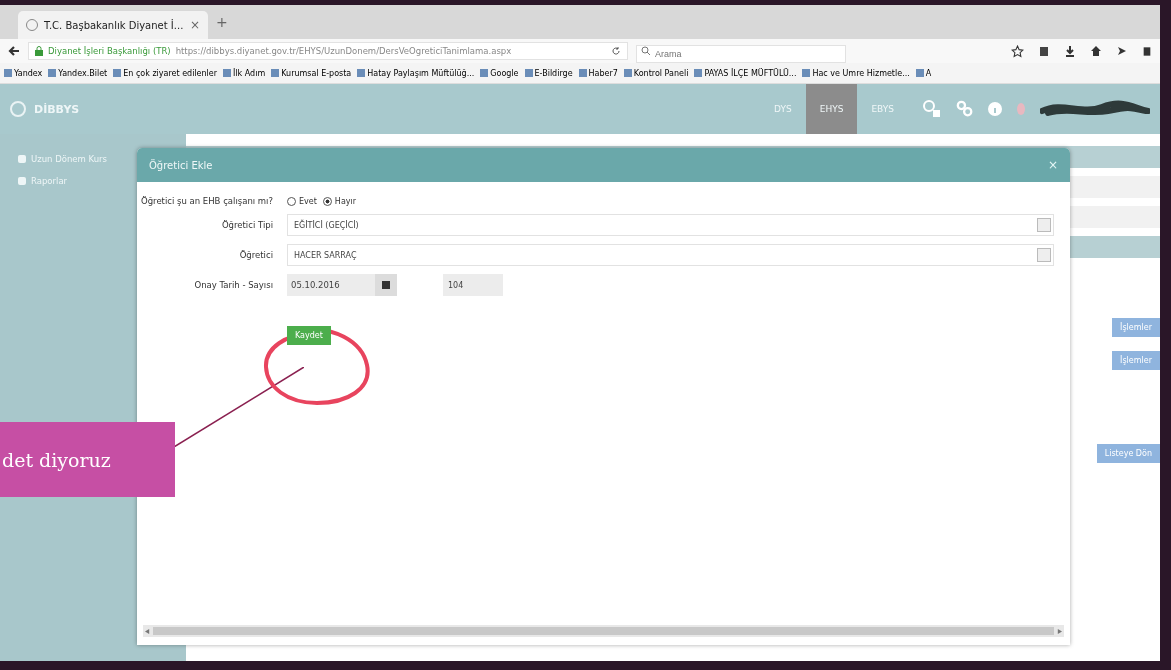 This screenshot has height=670, width=1171. Describe the element at coordinates (113, 25) in the screenshot. I see `browser-tab: T.C. Başbakanlık Diyanet İ... ×` at that location.